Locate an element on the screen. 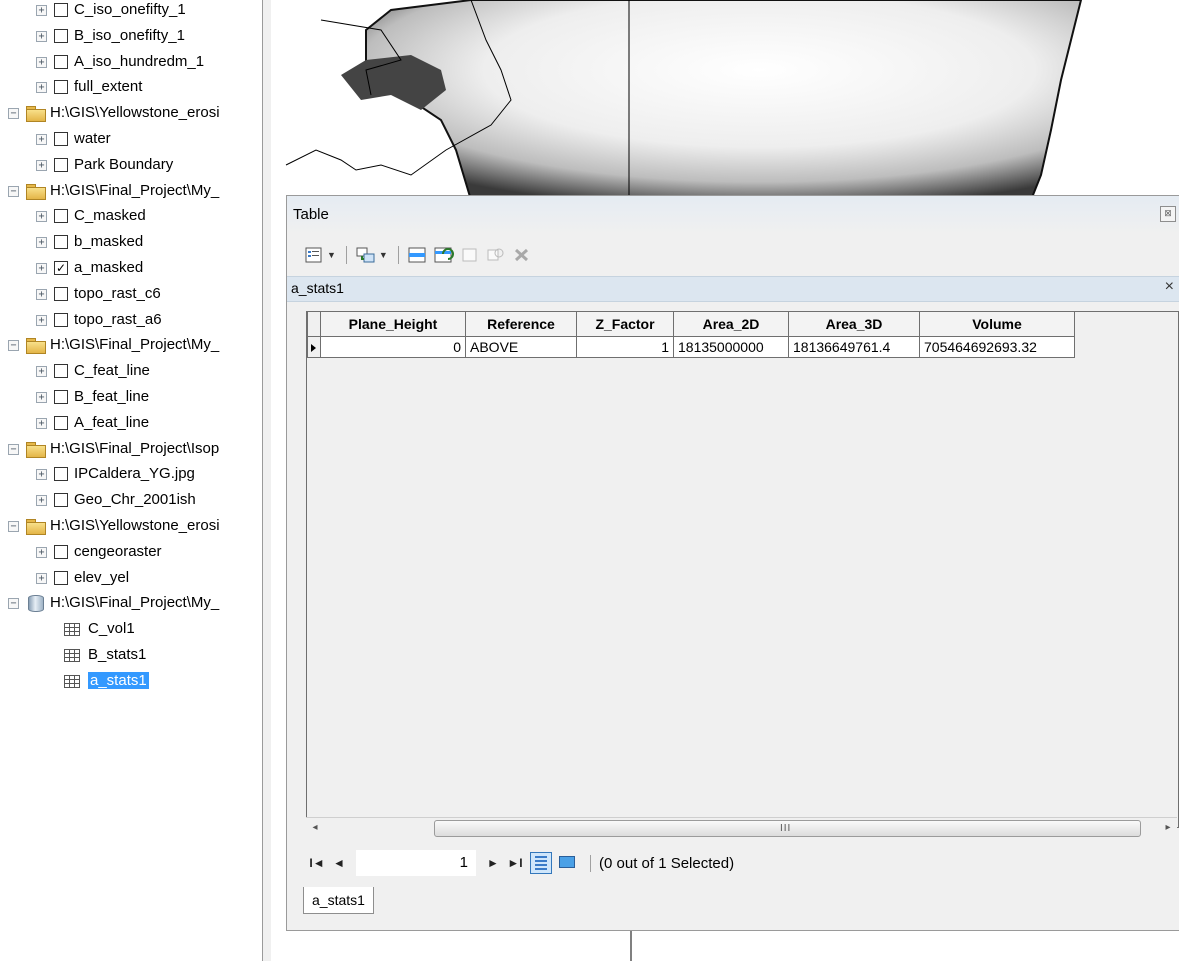 The height and width of the screenshot is (961, 1179). toc-layer: + C_feat_line is located at coordinates (93, 371).